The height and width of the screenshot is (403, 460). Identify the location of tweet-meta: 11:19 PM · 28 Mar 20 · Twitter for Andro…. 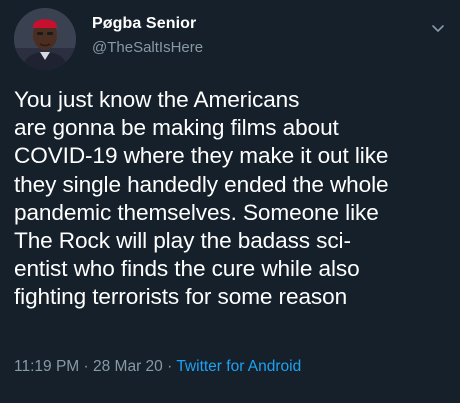
(157, 367).